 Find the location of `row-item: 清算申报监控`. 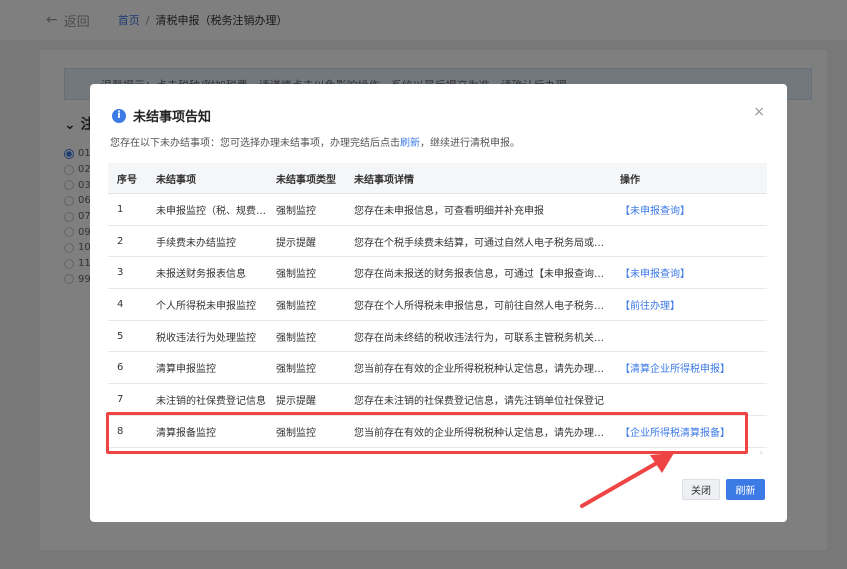

row-item: 清算申报监控 is located at coordinates (186, 370).